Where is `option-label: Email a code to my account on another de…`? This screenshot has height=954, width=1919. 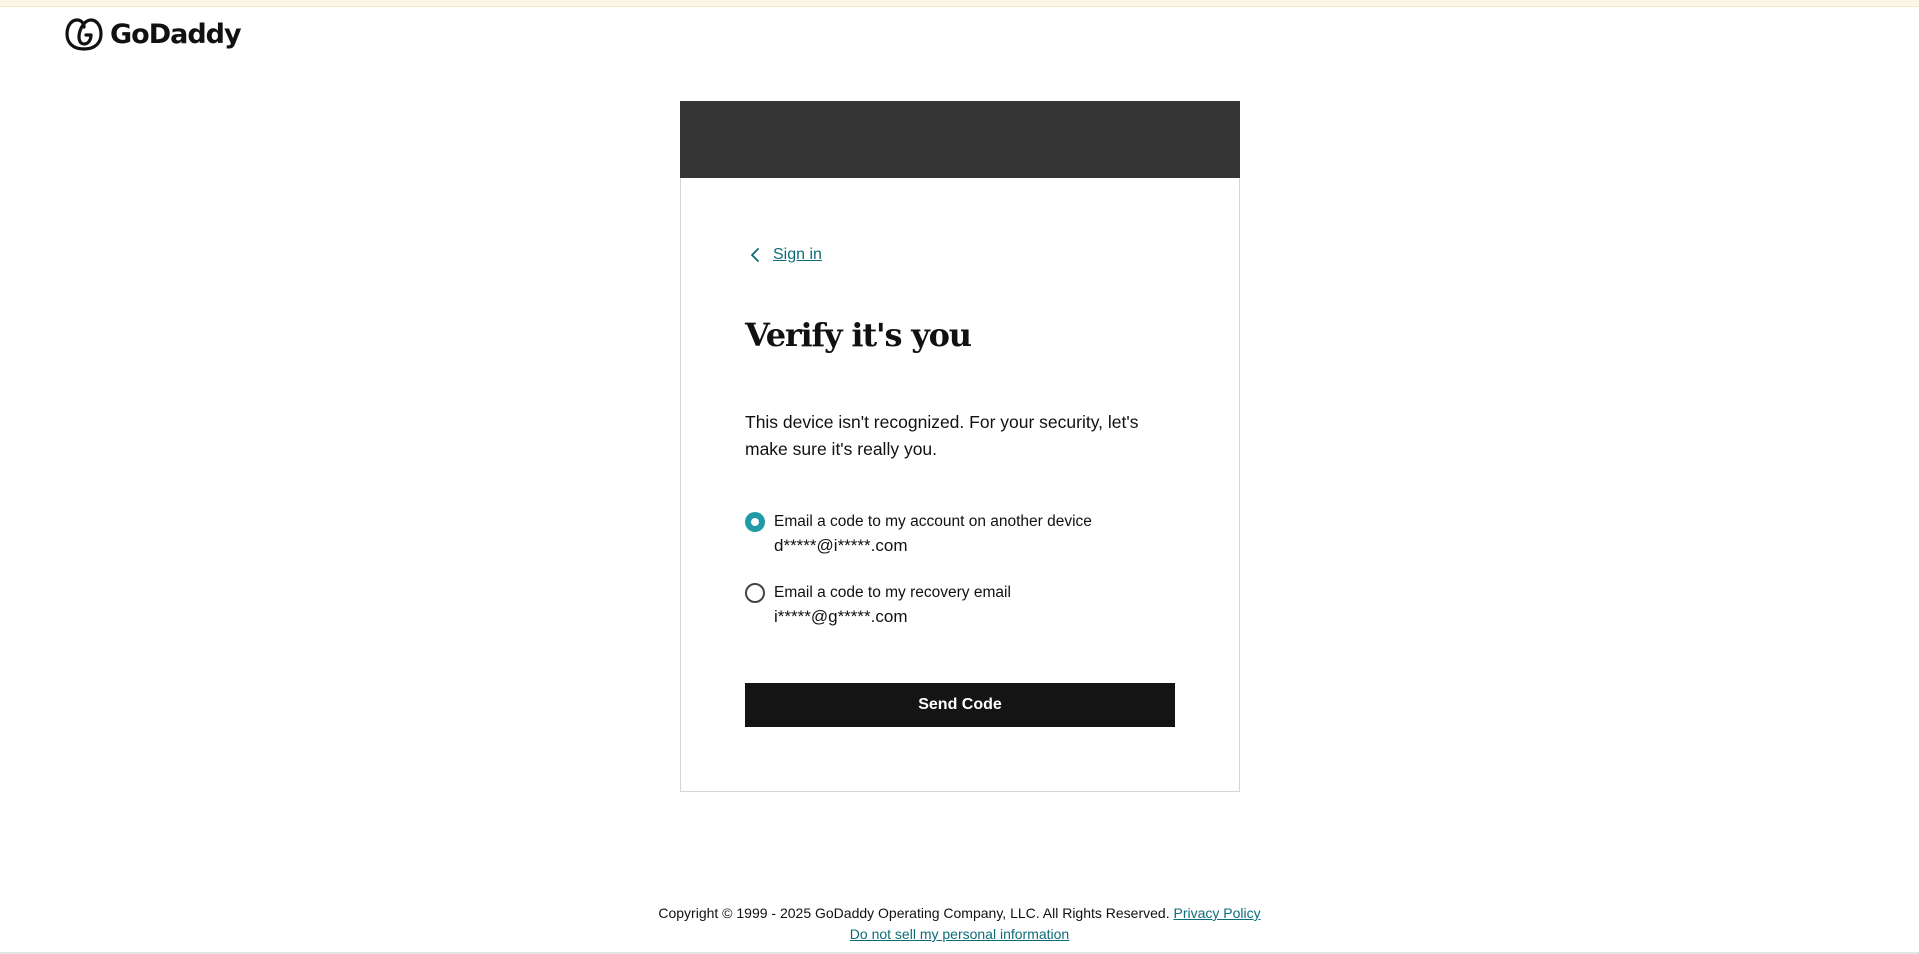 option-label: Email a code to my account on another de… is located at coordinates (933, 521).